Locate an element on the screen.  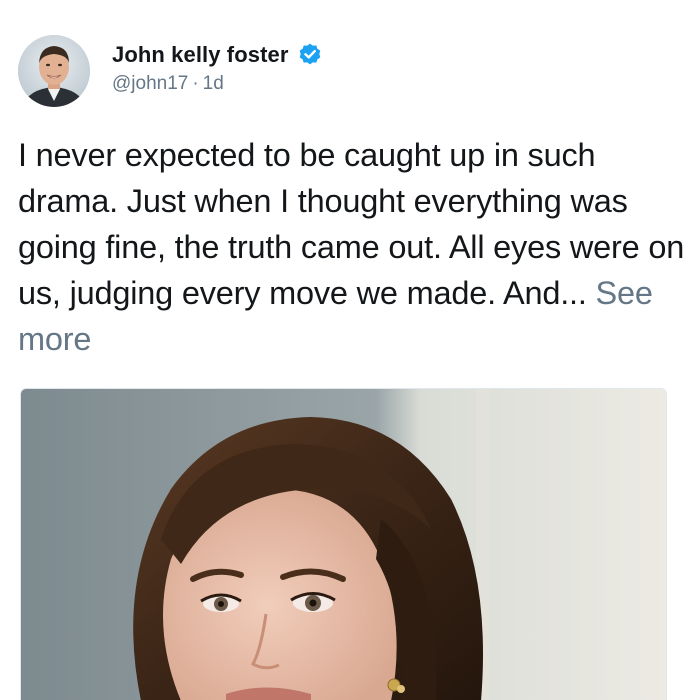
author-handle: @john17 is located at coordinates (150, 83).